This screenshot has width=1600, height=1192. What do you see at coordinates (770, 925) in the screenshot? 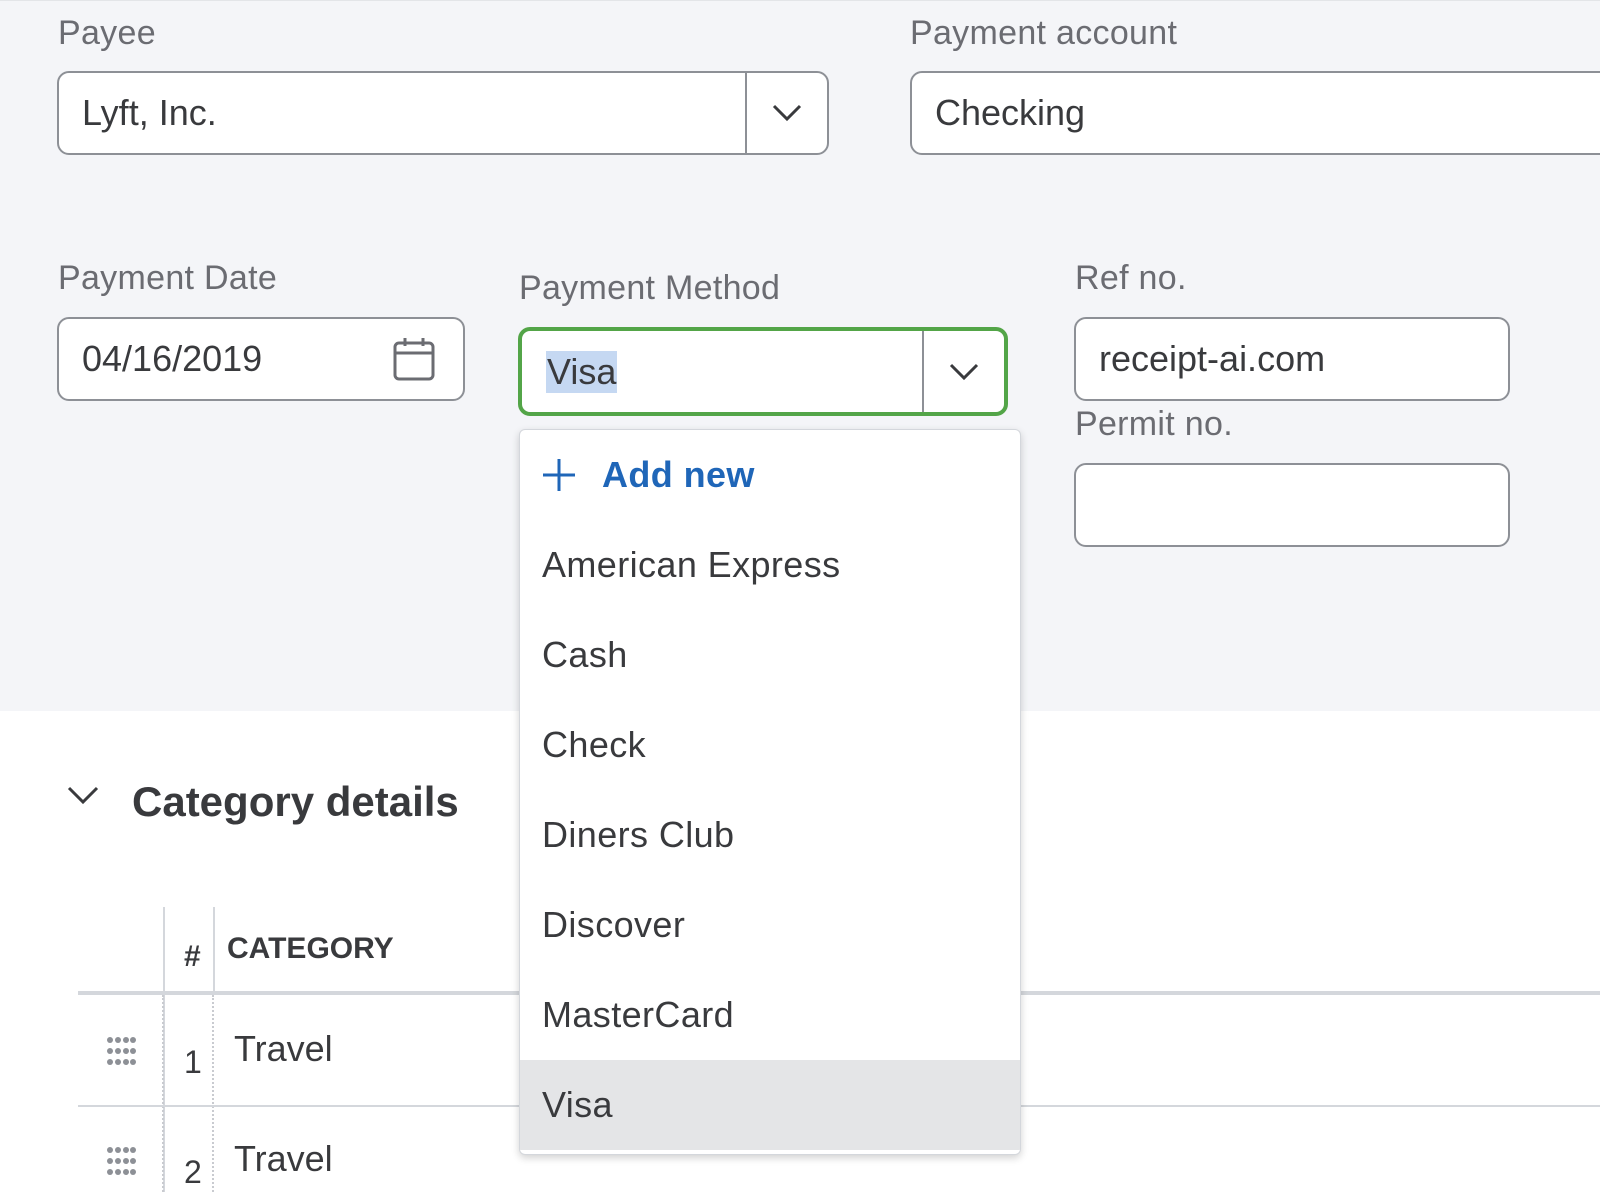
I see `option-discover: Discover` at bounding box center [770, 925].